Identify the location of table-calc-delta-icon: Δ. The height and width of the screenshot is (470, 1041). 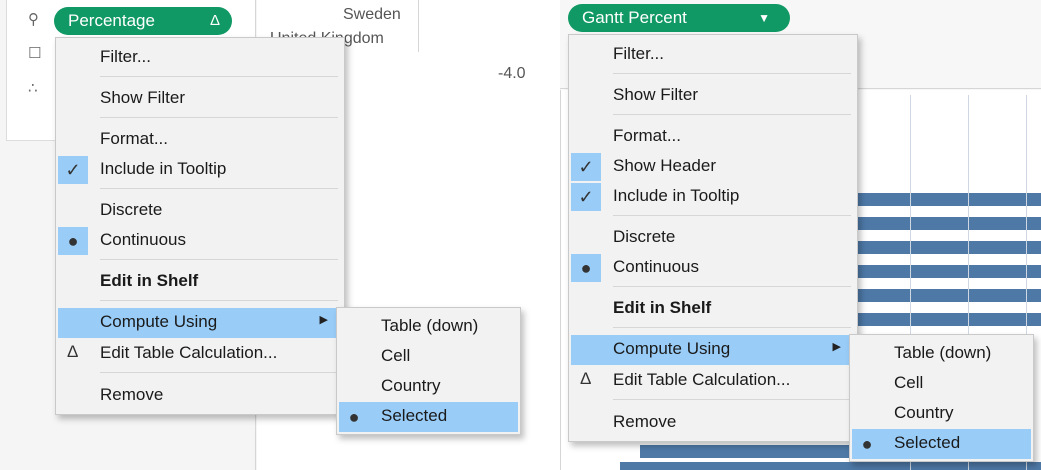
(214, 20).